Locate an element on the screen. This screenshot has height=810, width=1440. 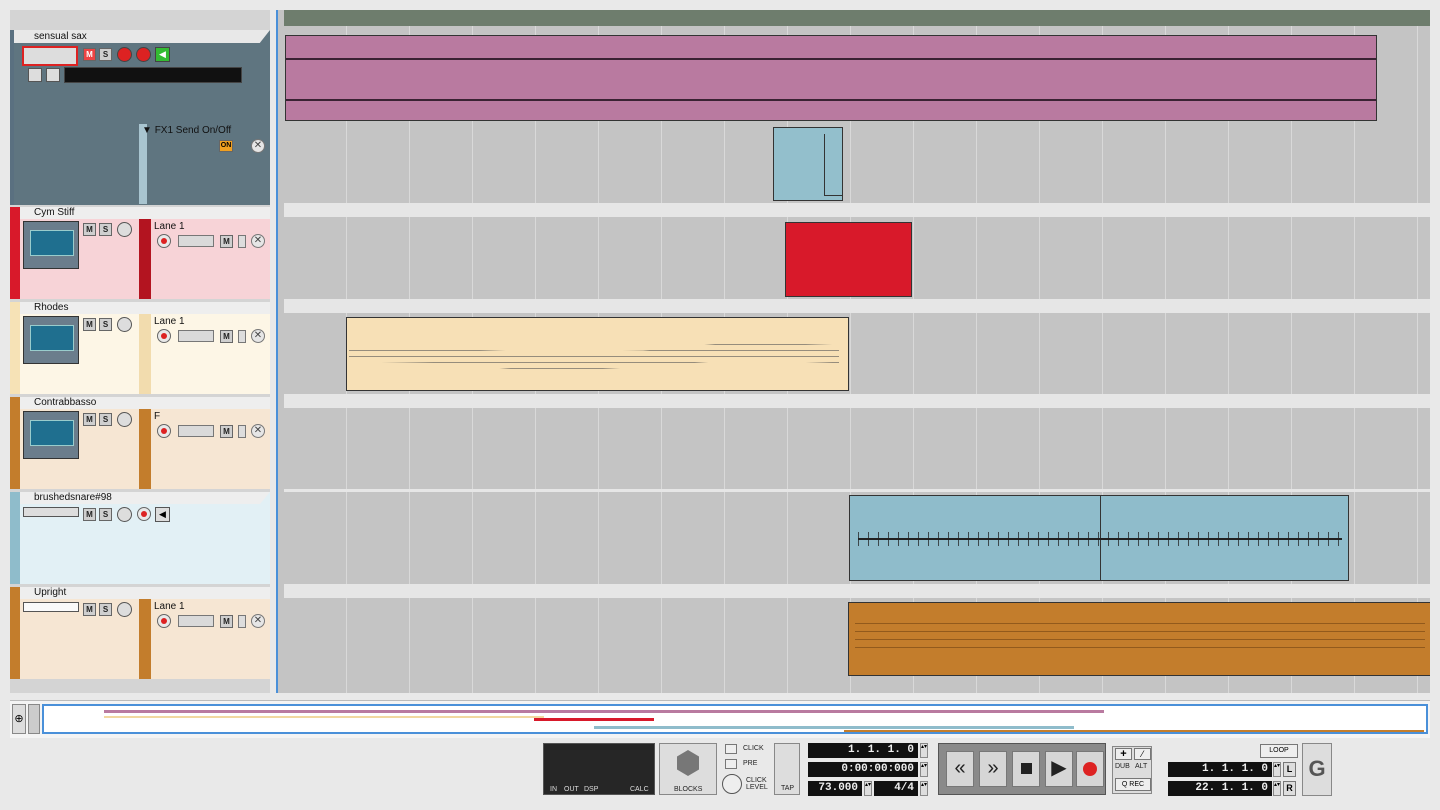
signature-display: 4/4 is located at coordinates (896, 788).